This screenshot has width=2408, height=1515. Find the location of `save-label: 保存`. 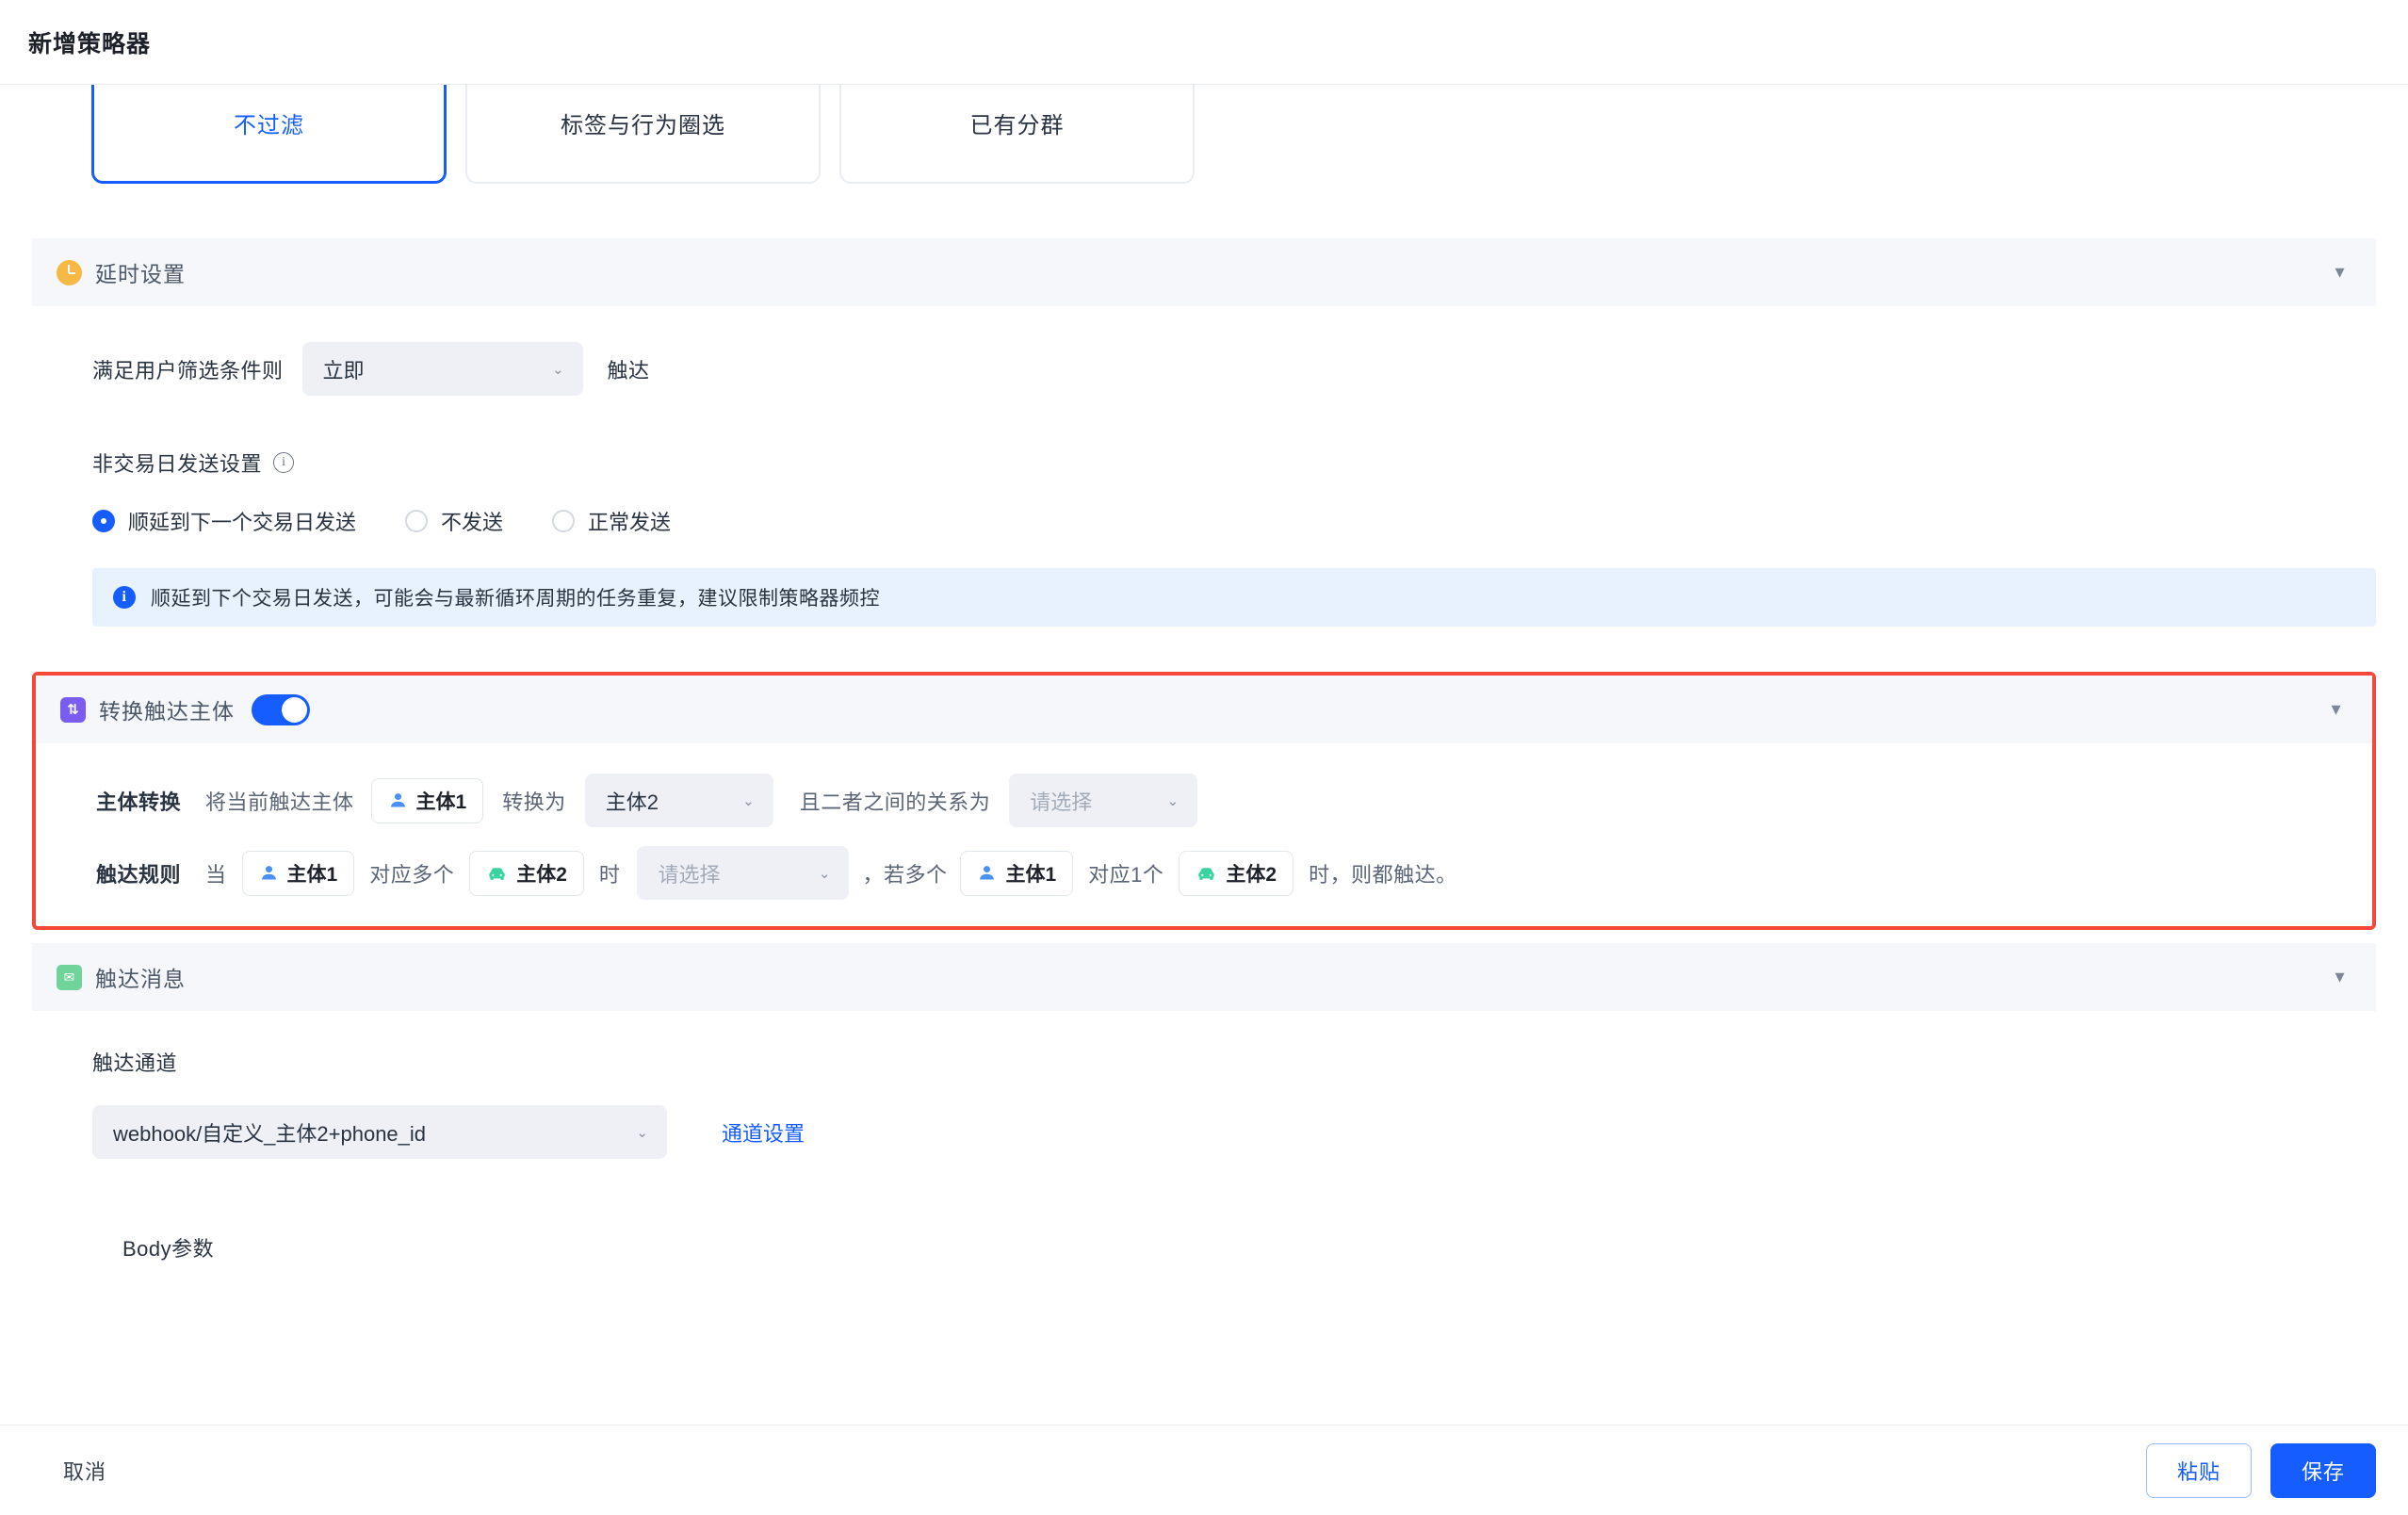

save-label: 保存 is located at coordinates (2323, 1471).